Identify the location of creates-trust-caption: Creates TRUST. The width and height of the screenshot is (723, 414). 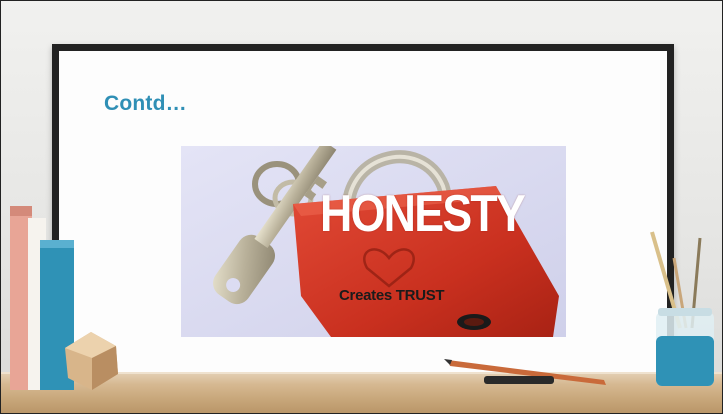
(392, 295).